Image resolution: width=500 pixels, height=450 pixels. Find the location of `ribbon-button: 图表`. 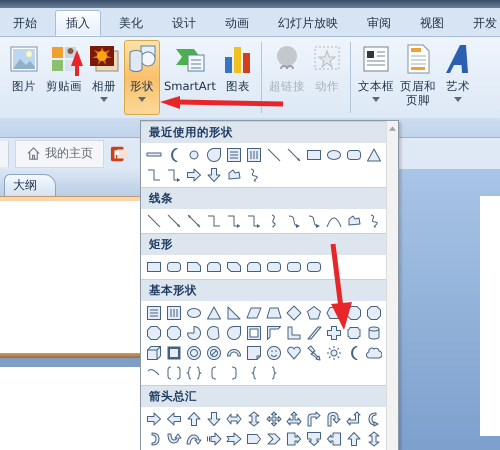

ribbon-button: 图表 is located at coordinates (238, 77).